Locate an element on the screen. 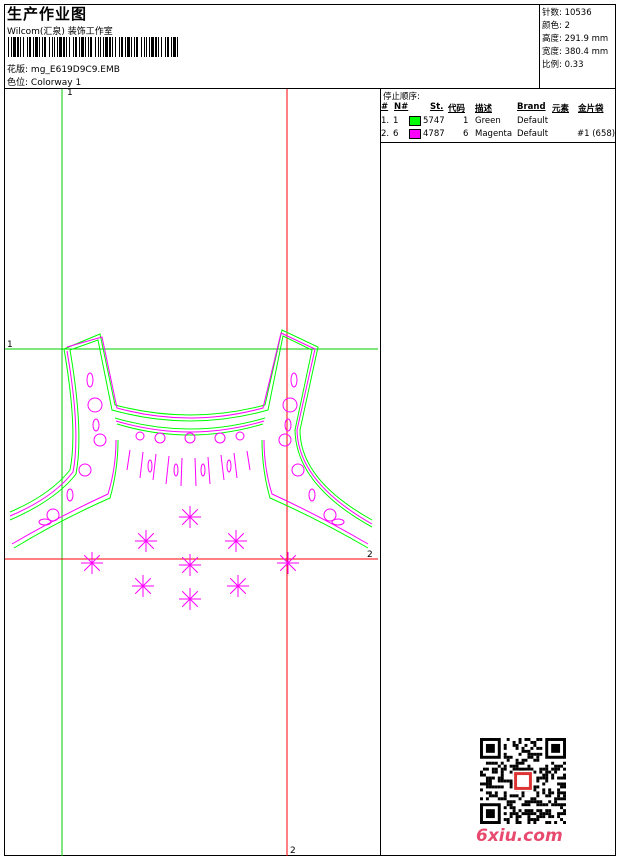 This screenshot has width=620, height=860. row-brand: Default is located at coordinates (533, 121).